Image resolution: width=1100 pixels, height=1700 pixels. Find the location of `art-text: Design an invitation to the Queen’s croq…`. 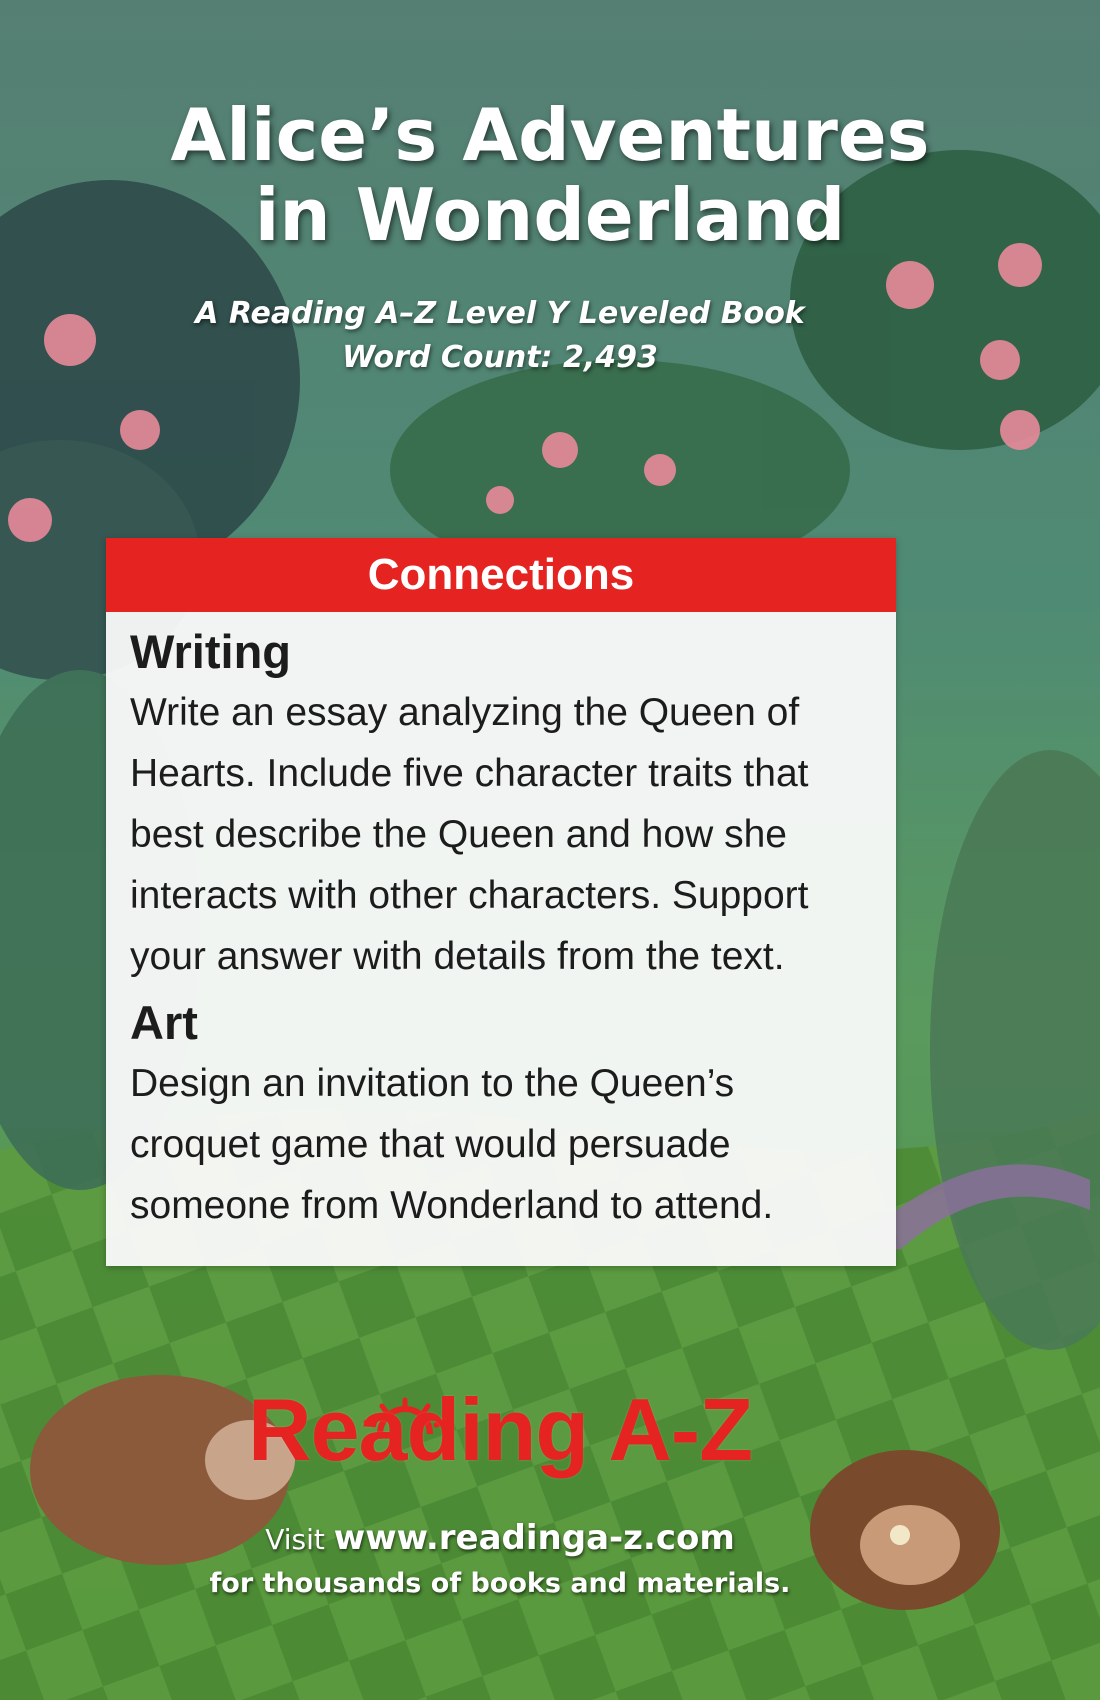

art-text: Design an invitation to the Queen’s croq… is located at coordinates (452, 1144).